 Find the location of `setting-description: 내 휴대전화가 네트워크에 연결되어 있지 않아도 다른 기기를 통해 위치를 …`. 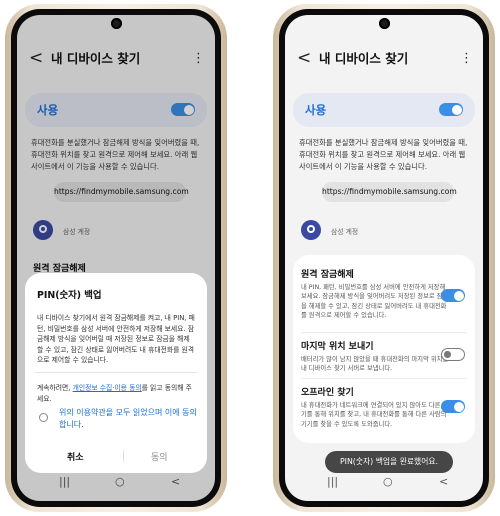

setting-description: 내 휴대전화가 네트워크에 연결되어 있지 않아도 다른 기기를 통해 위치를 … is located at coordinates (375, 415).